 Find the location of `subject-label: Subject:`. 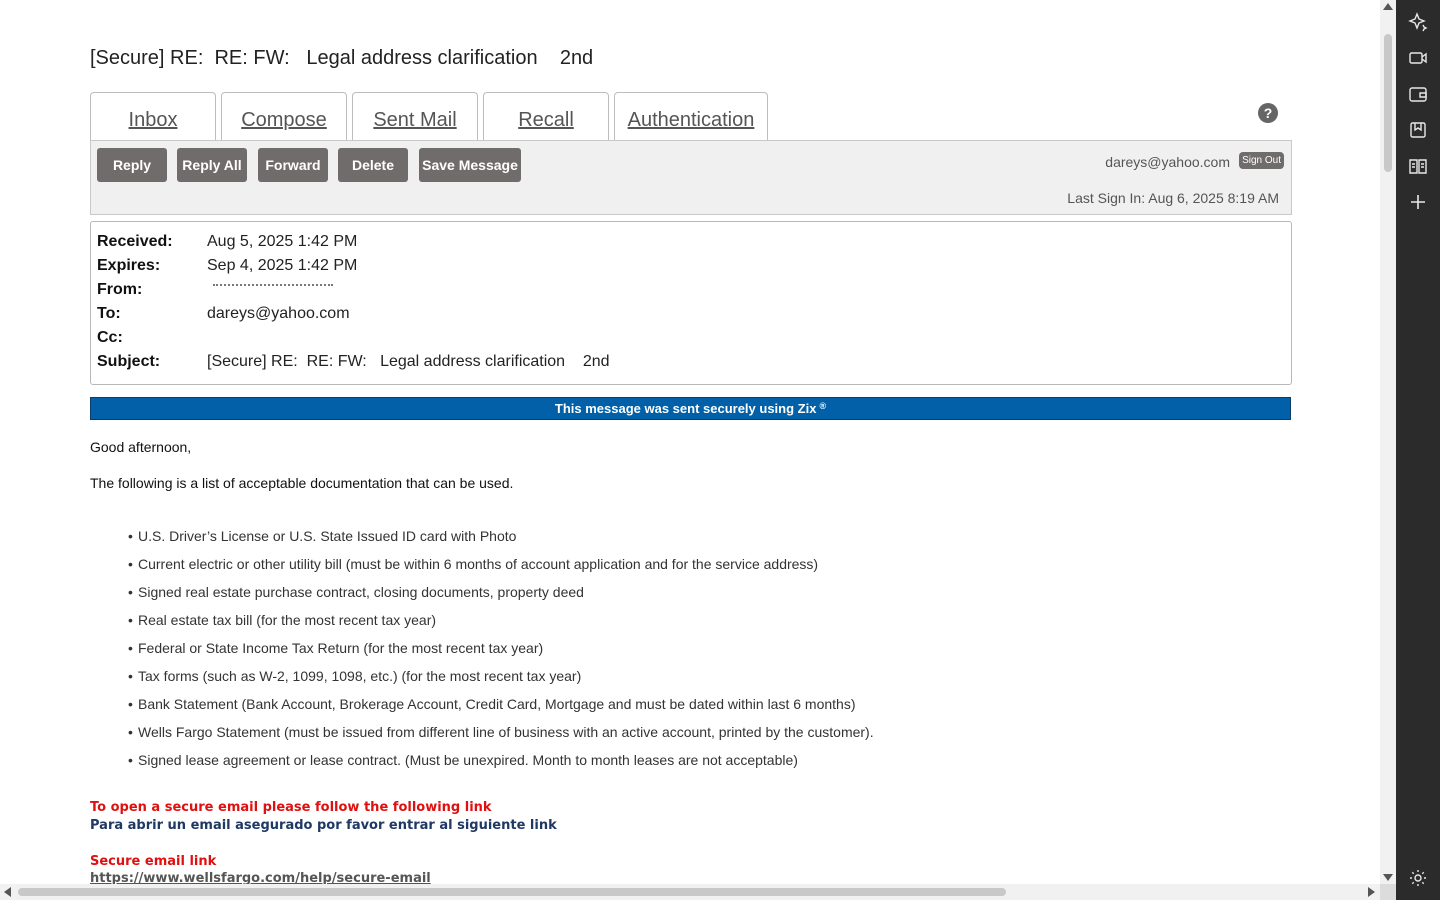

subject-label: Subject: is located at coordinates (129, 361).